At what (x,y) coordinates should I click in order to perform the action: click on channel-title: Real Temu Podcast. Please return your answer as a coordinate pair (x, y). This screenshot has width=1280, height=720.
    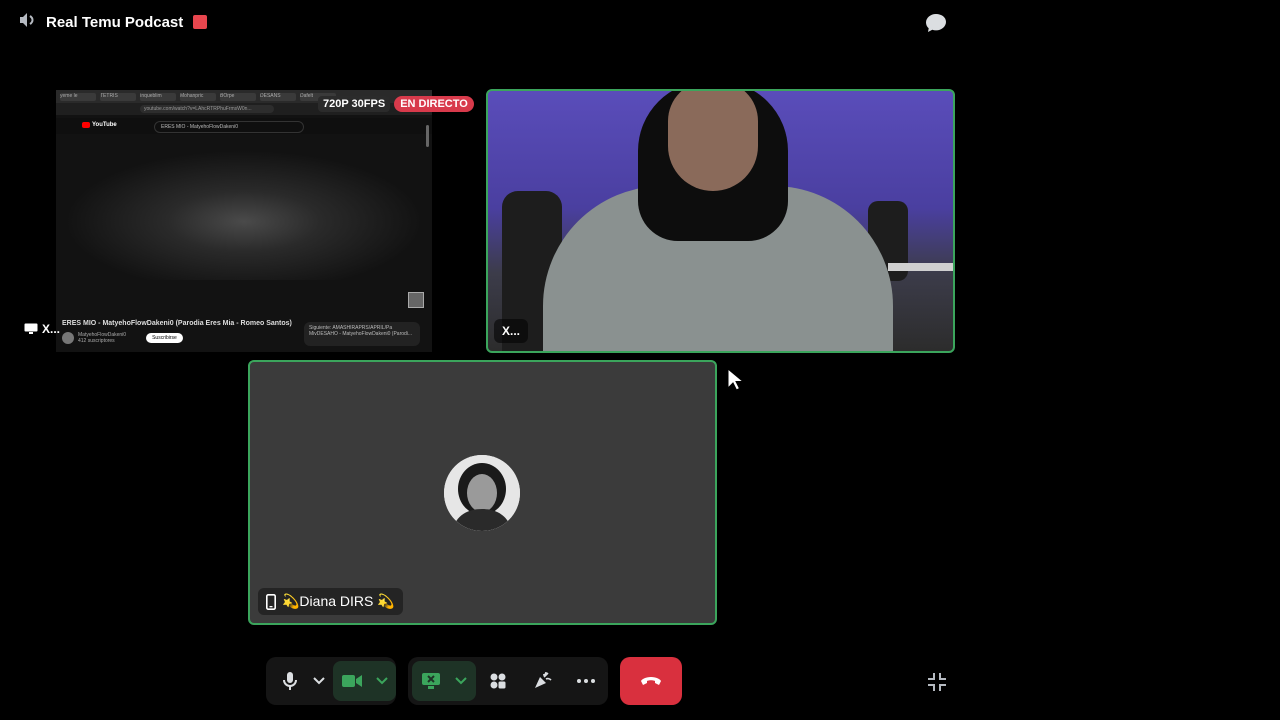
    Looking at the image, I should click on (115, 22).